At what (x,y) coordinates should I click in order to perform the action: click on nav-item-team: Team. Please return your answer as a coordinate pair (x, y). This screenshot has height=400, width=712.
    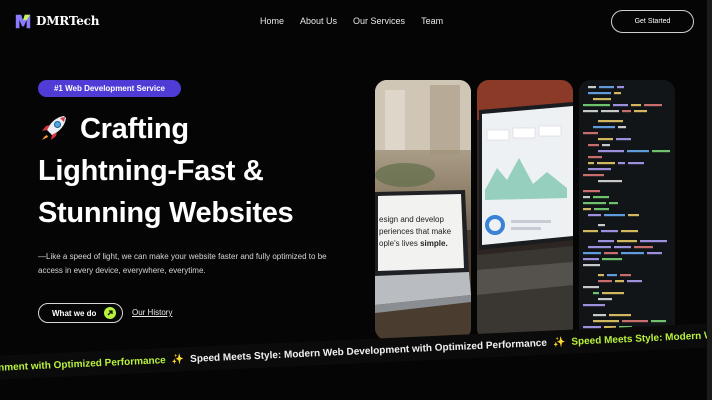
    Looking at the image, I should click on (432, 21).